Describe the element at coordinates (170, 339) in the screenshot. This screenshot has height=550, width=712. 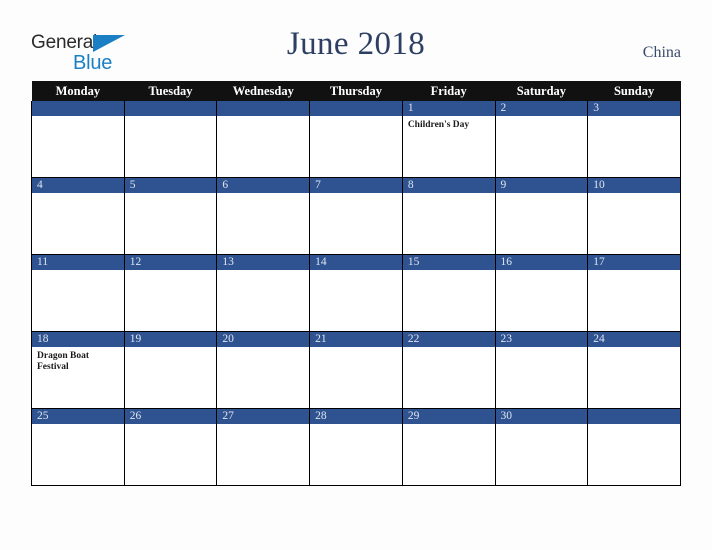
I see `day-number: 19` at that location.